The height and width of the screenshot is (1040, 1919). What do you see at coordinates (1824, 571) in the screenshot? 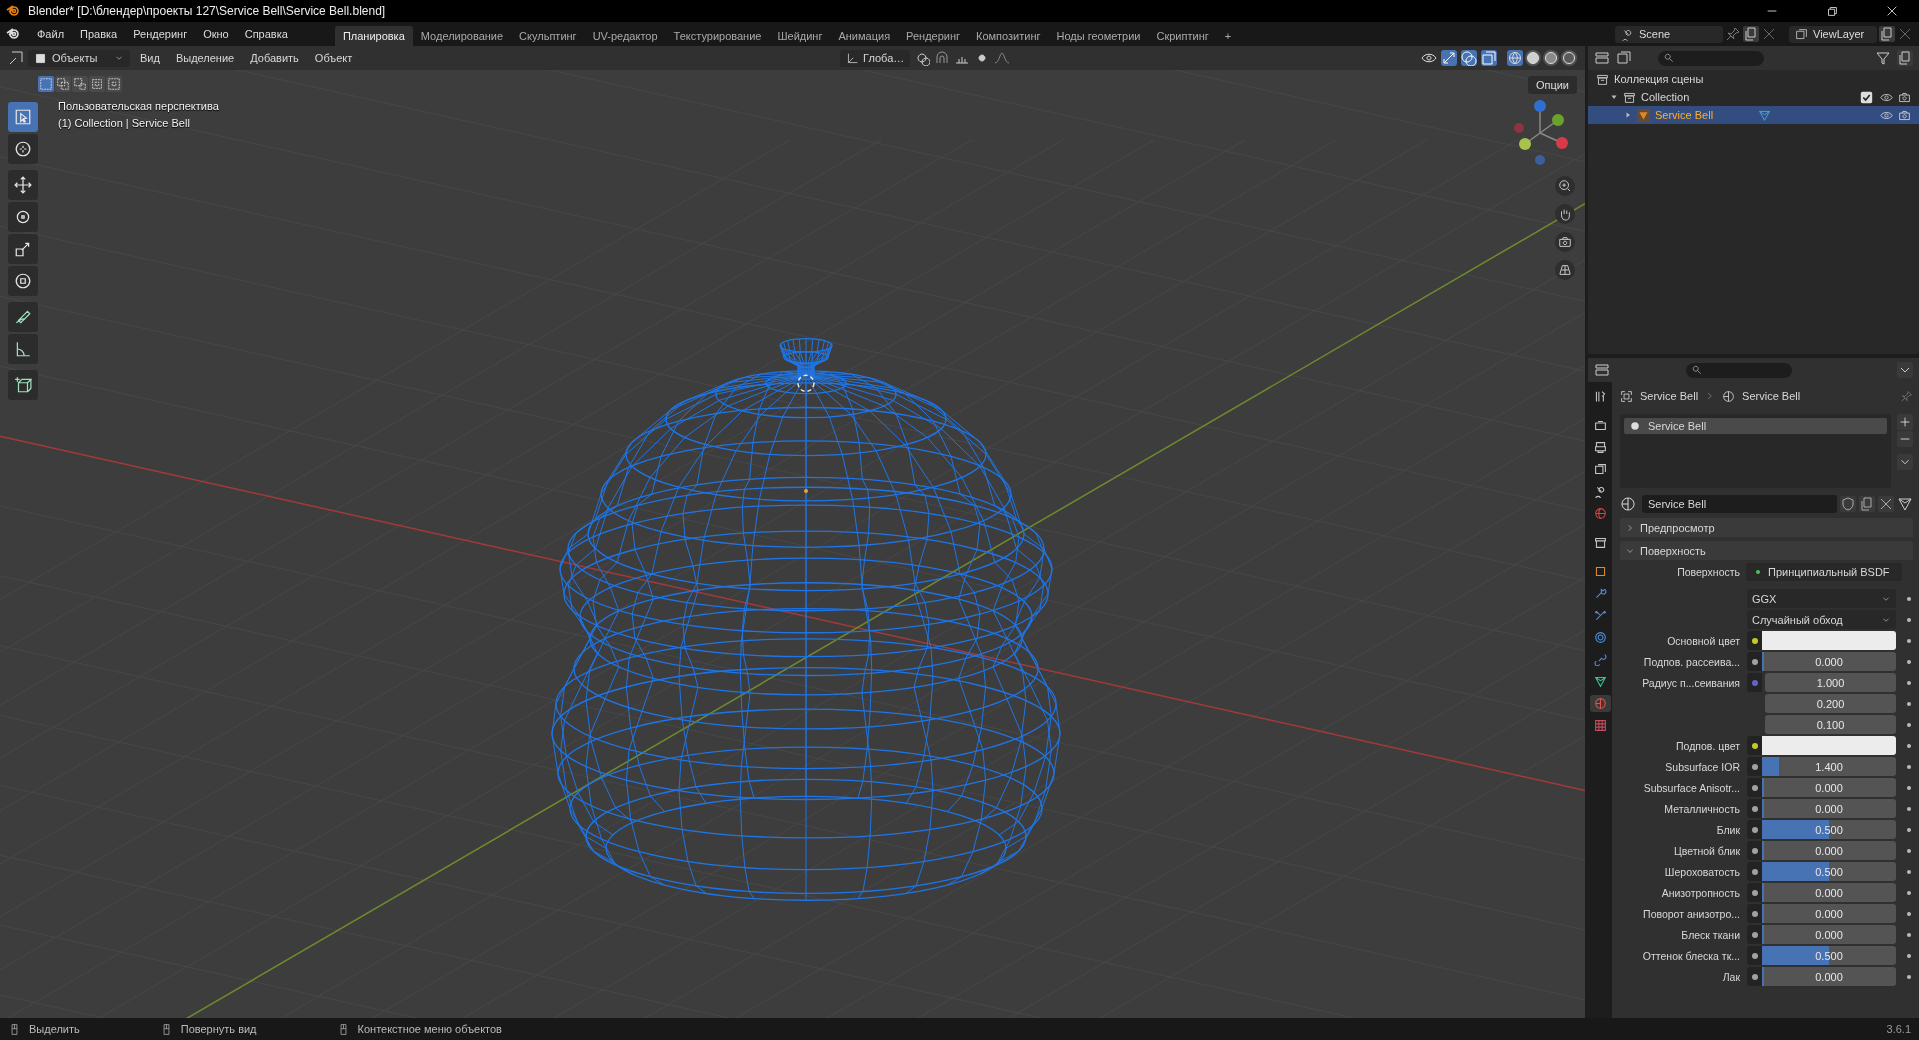
I see `shader-field: Принципиальный BSDF` at bounding box center [1824, 571].